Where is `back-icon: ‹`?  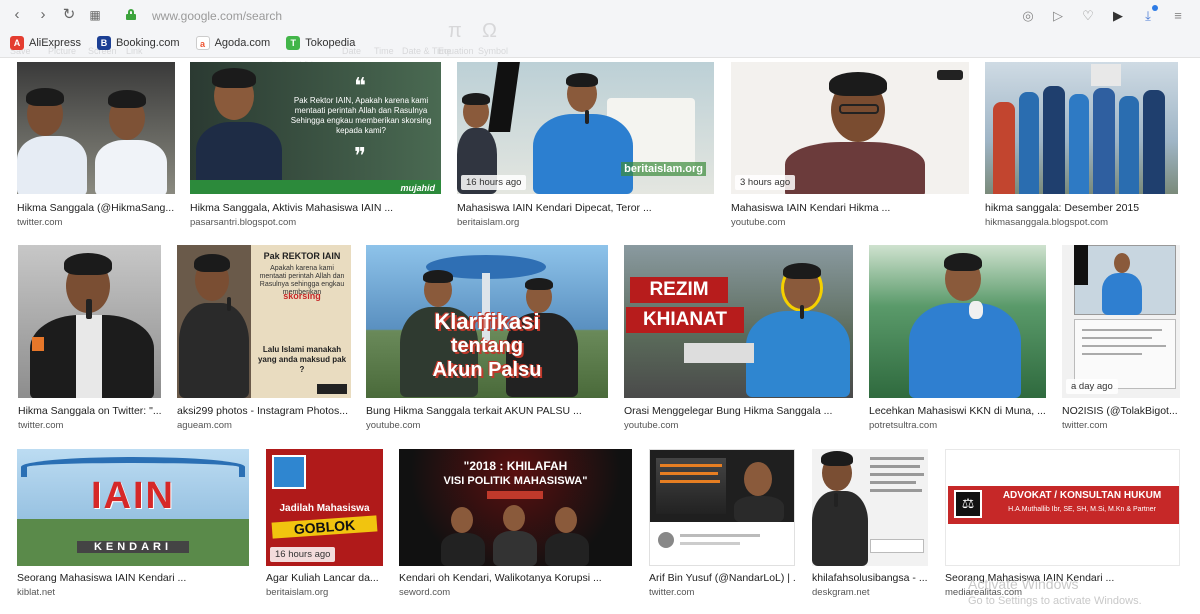
back-icon: ‹ is located at coordinates (17, 15).